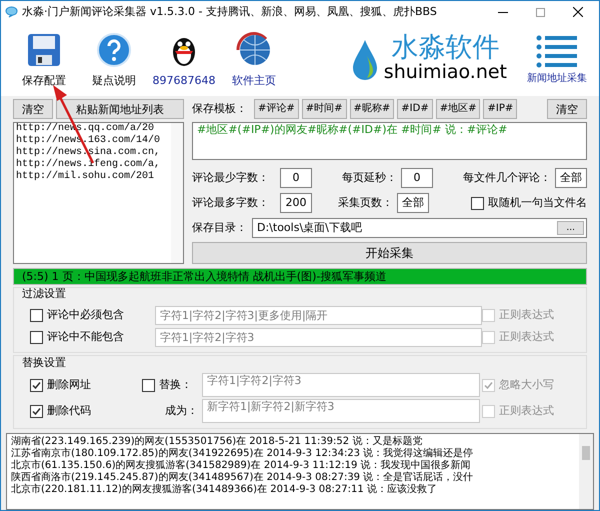 This screenshot has height=511, width=600. What do you see at coordinates (85, 337) in the screenshot?
I see `checkbox-label: 评论中不能包含` at bounding box center [85, 337].